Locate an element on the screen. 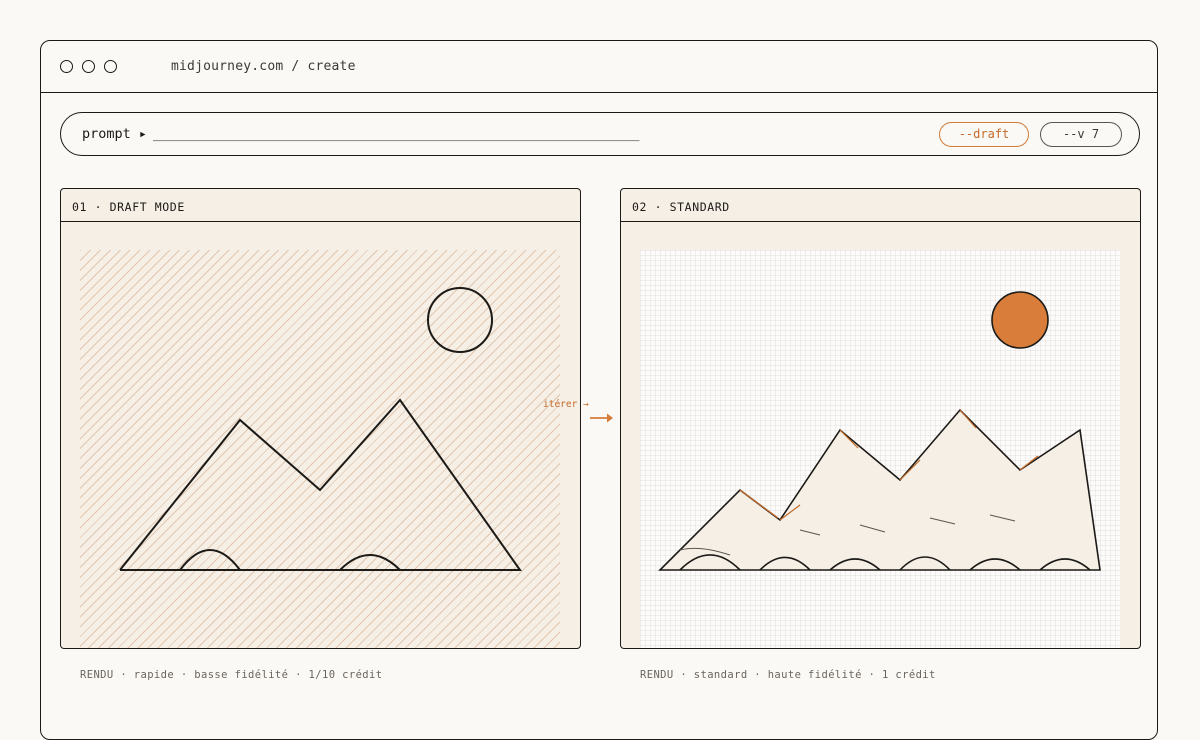 The width and height of the screenshot is (1200, 740). prompt-label: prompt ▸ is located at coordinates (115, 134).